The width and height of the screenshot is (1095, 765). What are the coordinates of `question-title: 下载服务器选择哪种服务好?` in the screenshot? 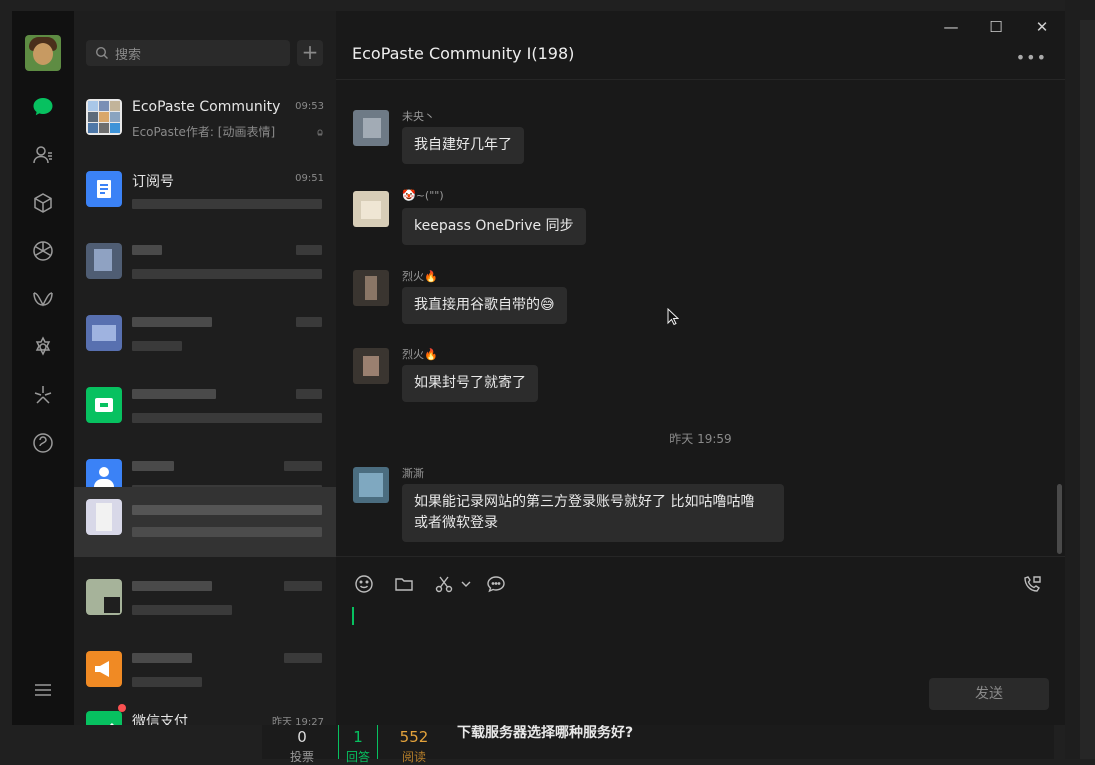 It's located at (545, 732).